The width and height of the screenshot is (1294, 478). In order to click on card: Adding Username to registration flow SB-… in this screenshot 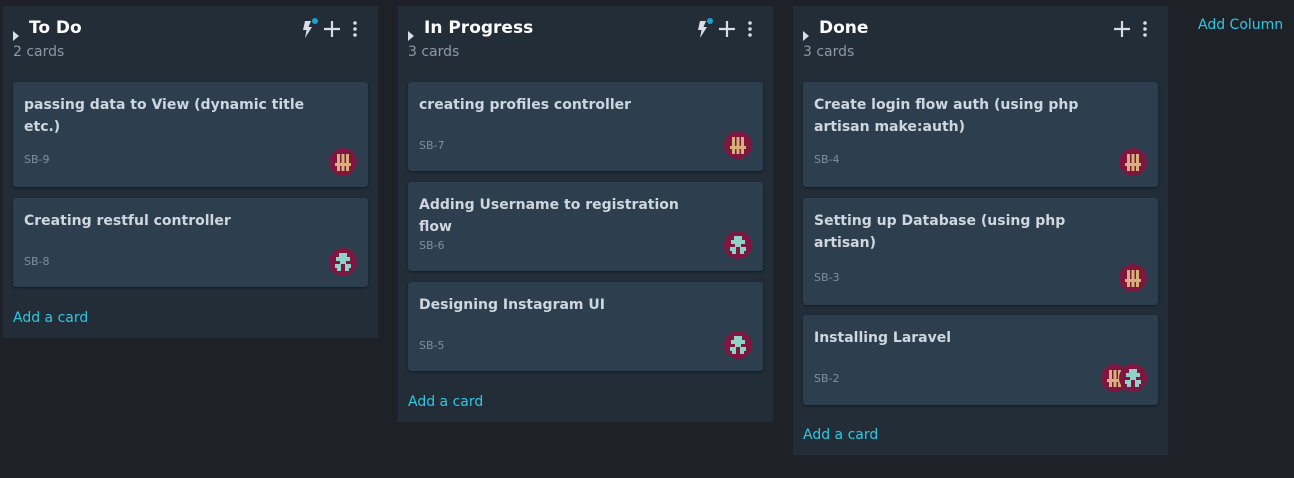, I will do `click(585, 226)`.